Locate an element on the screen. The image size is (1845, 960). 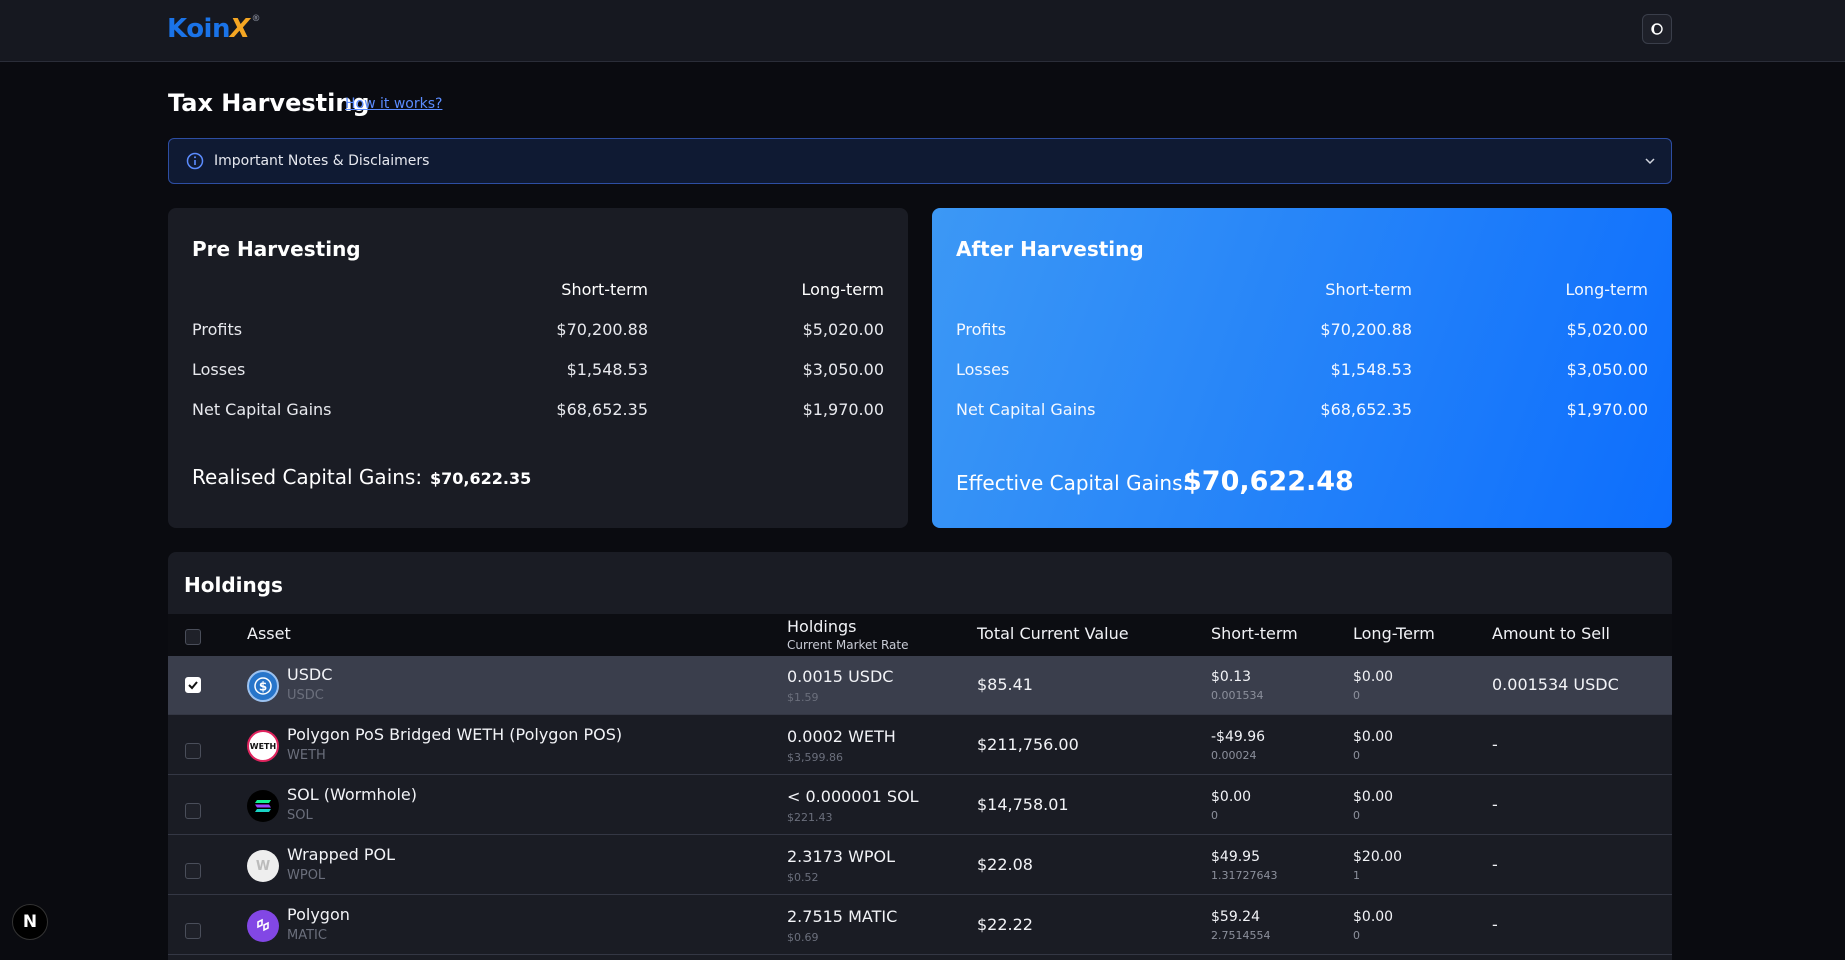
disclaimer-accordion: Important Notes & Disclaimers is located at coordinates (920, 161).